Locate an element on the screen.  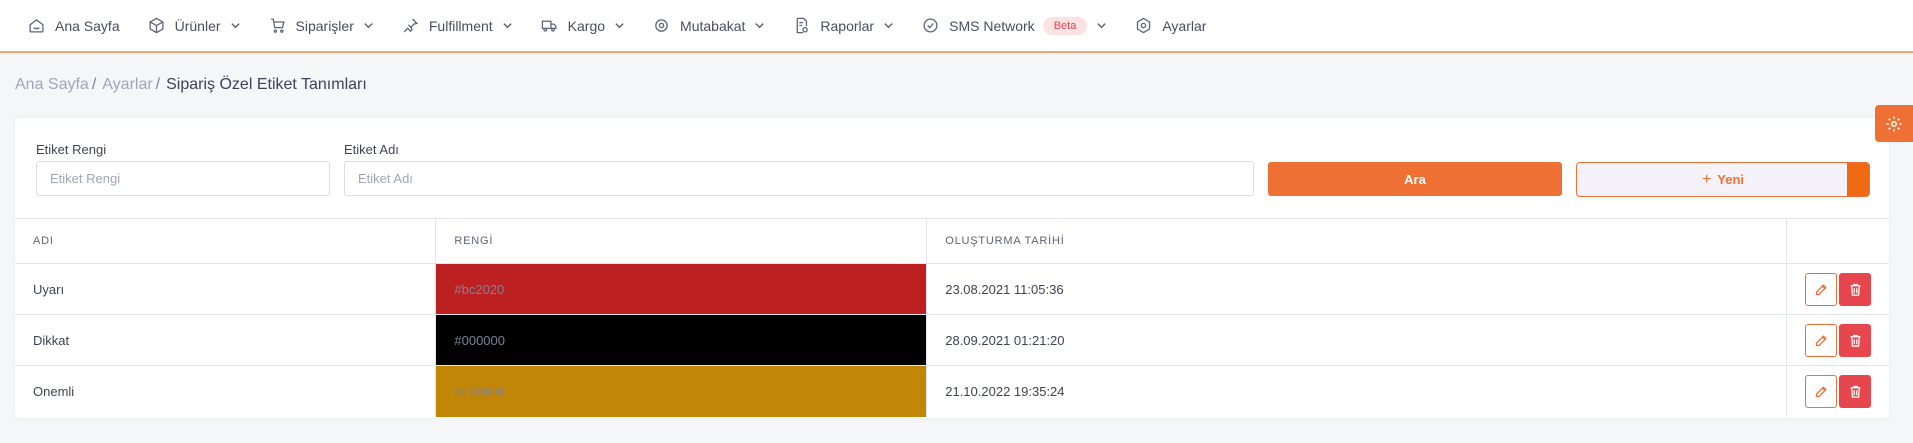
sync-icon is located at coordinates (661, 25).